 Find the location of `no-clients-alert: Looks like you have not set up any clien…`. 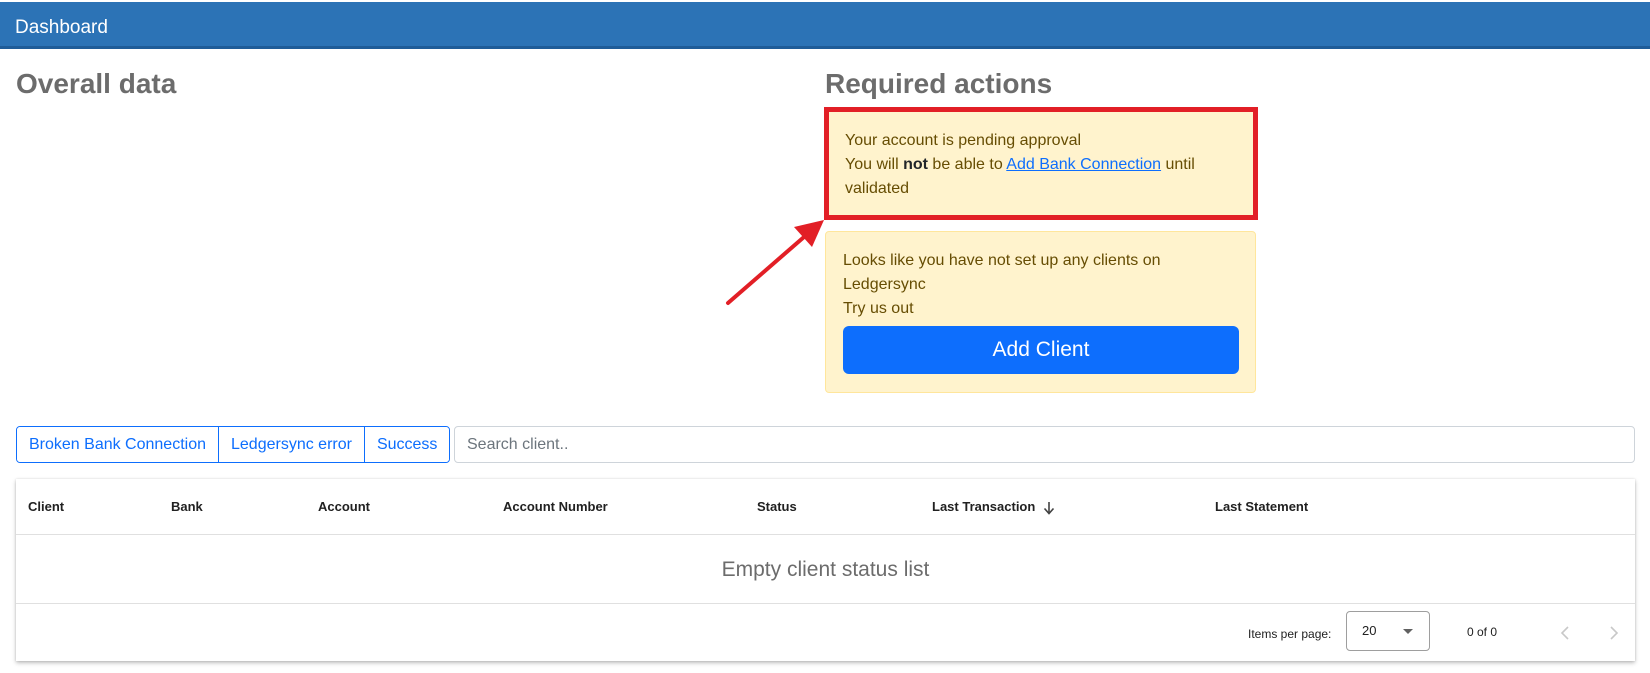

no-clients-alert: Looks like you have not set up any clien… is located at coordinates (1040, 312).